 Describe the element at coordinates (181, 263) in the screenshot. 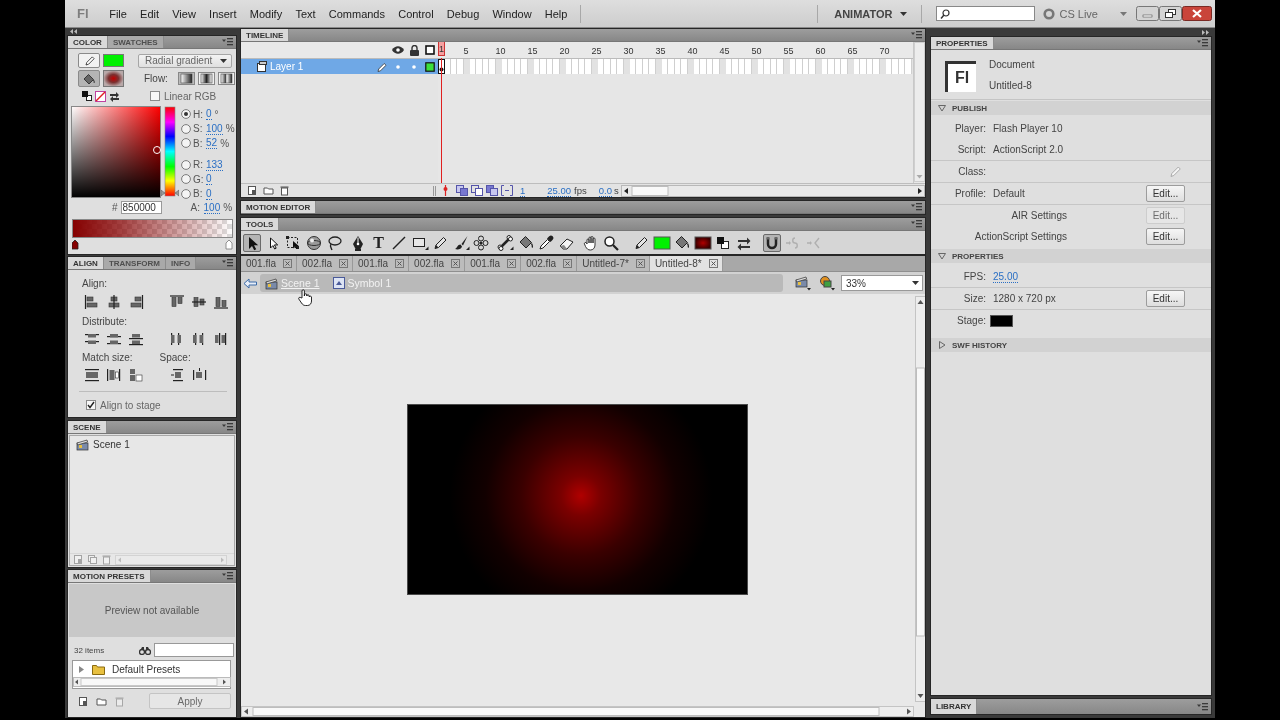

I see `panel-tab: INFO` at that location.